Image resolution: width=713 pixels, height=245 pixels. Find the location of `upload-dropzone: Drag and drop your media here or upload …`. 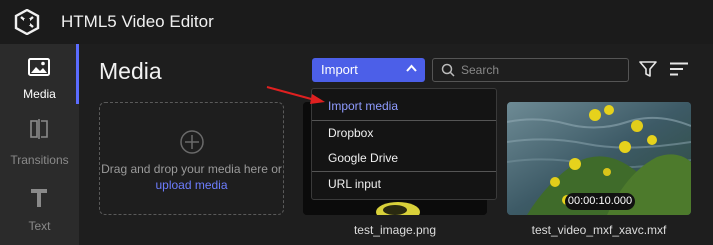

upload-dropzone: Drag and drop your media here or upload … is located at coordinates (191, 158).